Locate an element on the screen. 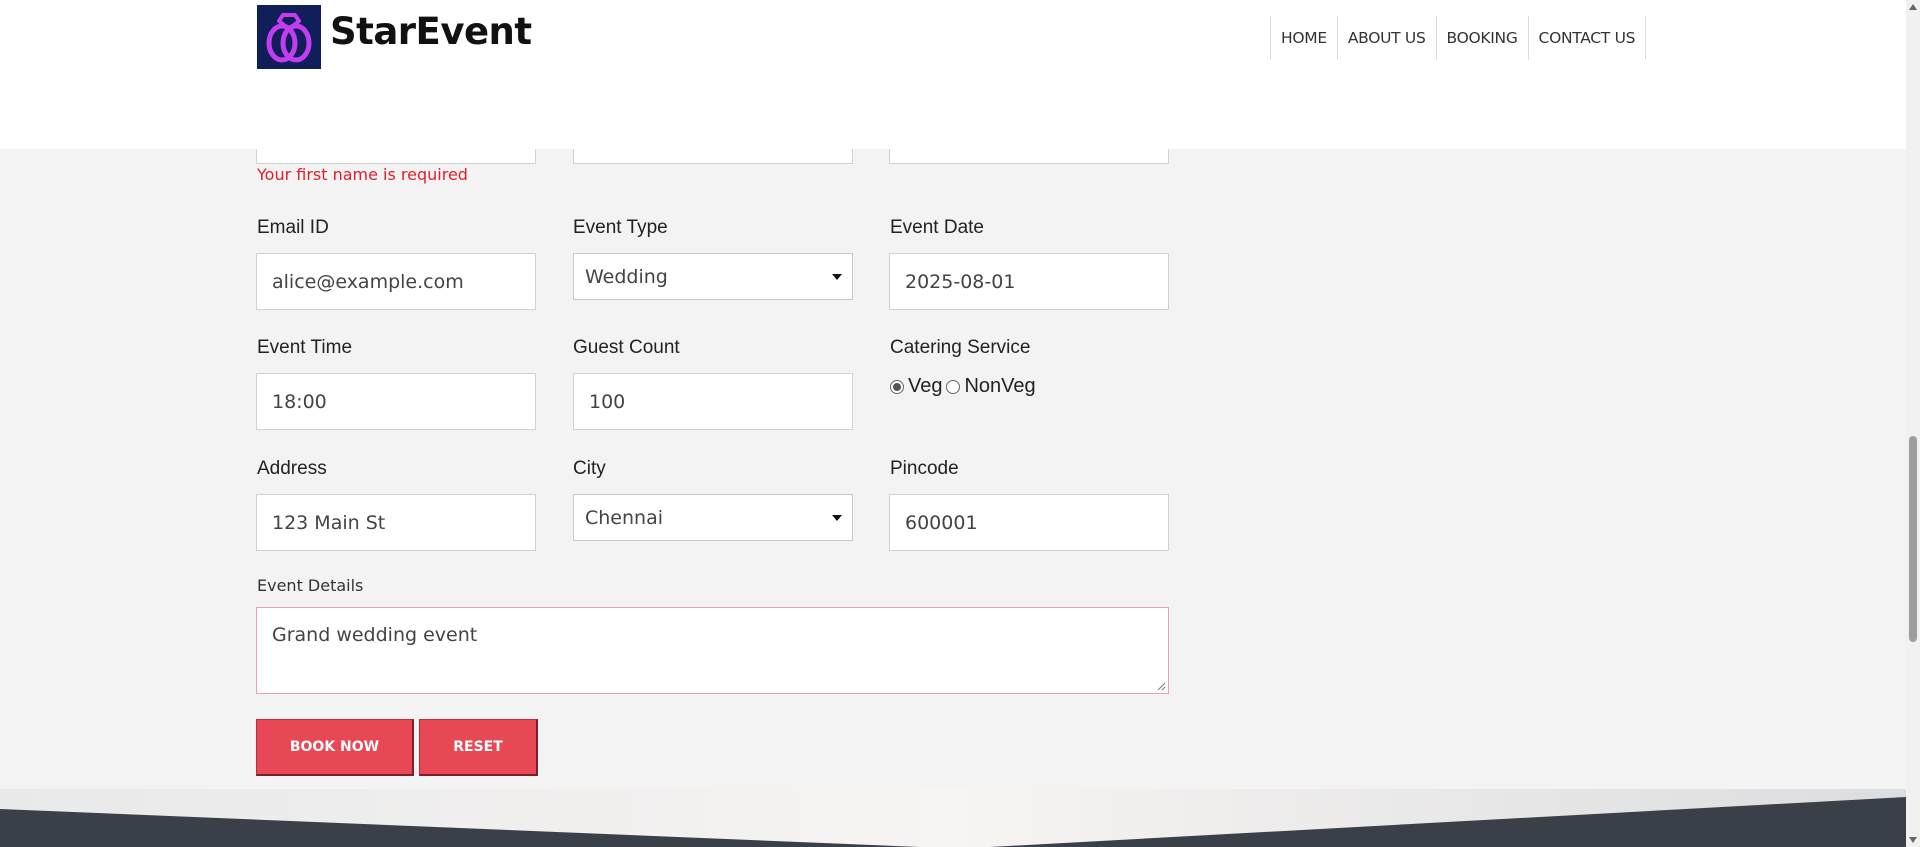  city-label: City is located at coordinates (589, 468).